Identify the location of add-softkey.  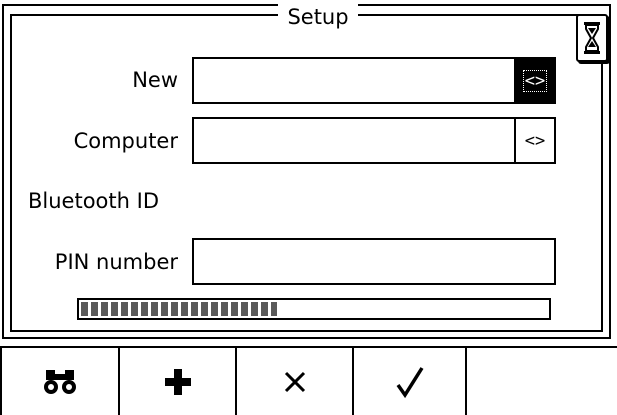
(178, 381).